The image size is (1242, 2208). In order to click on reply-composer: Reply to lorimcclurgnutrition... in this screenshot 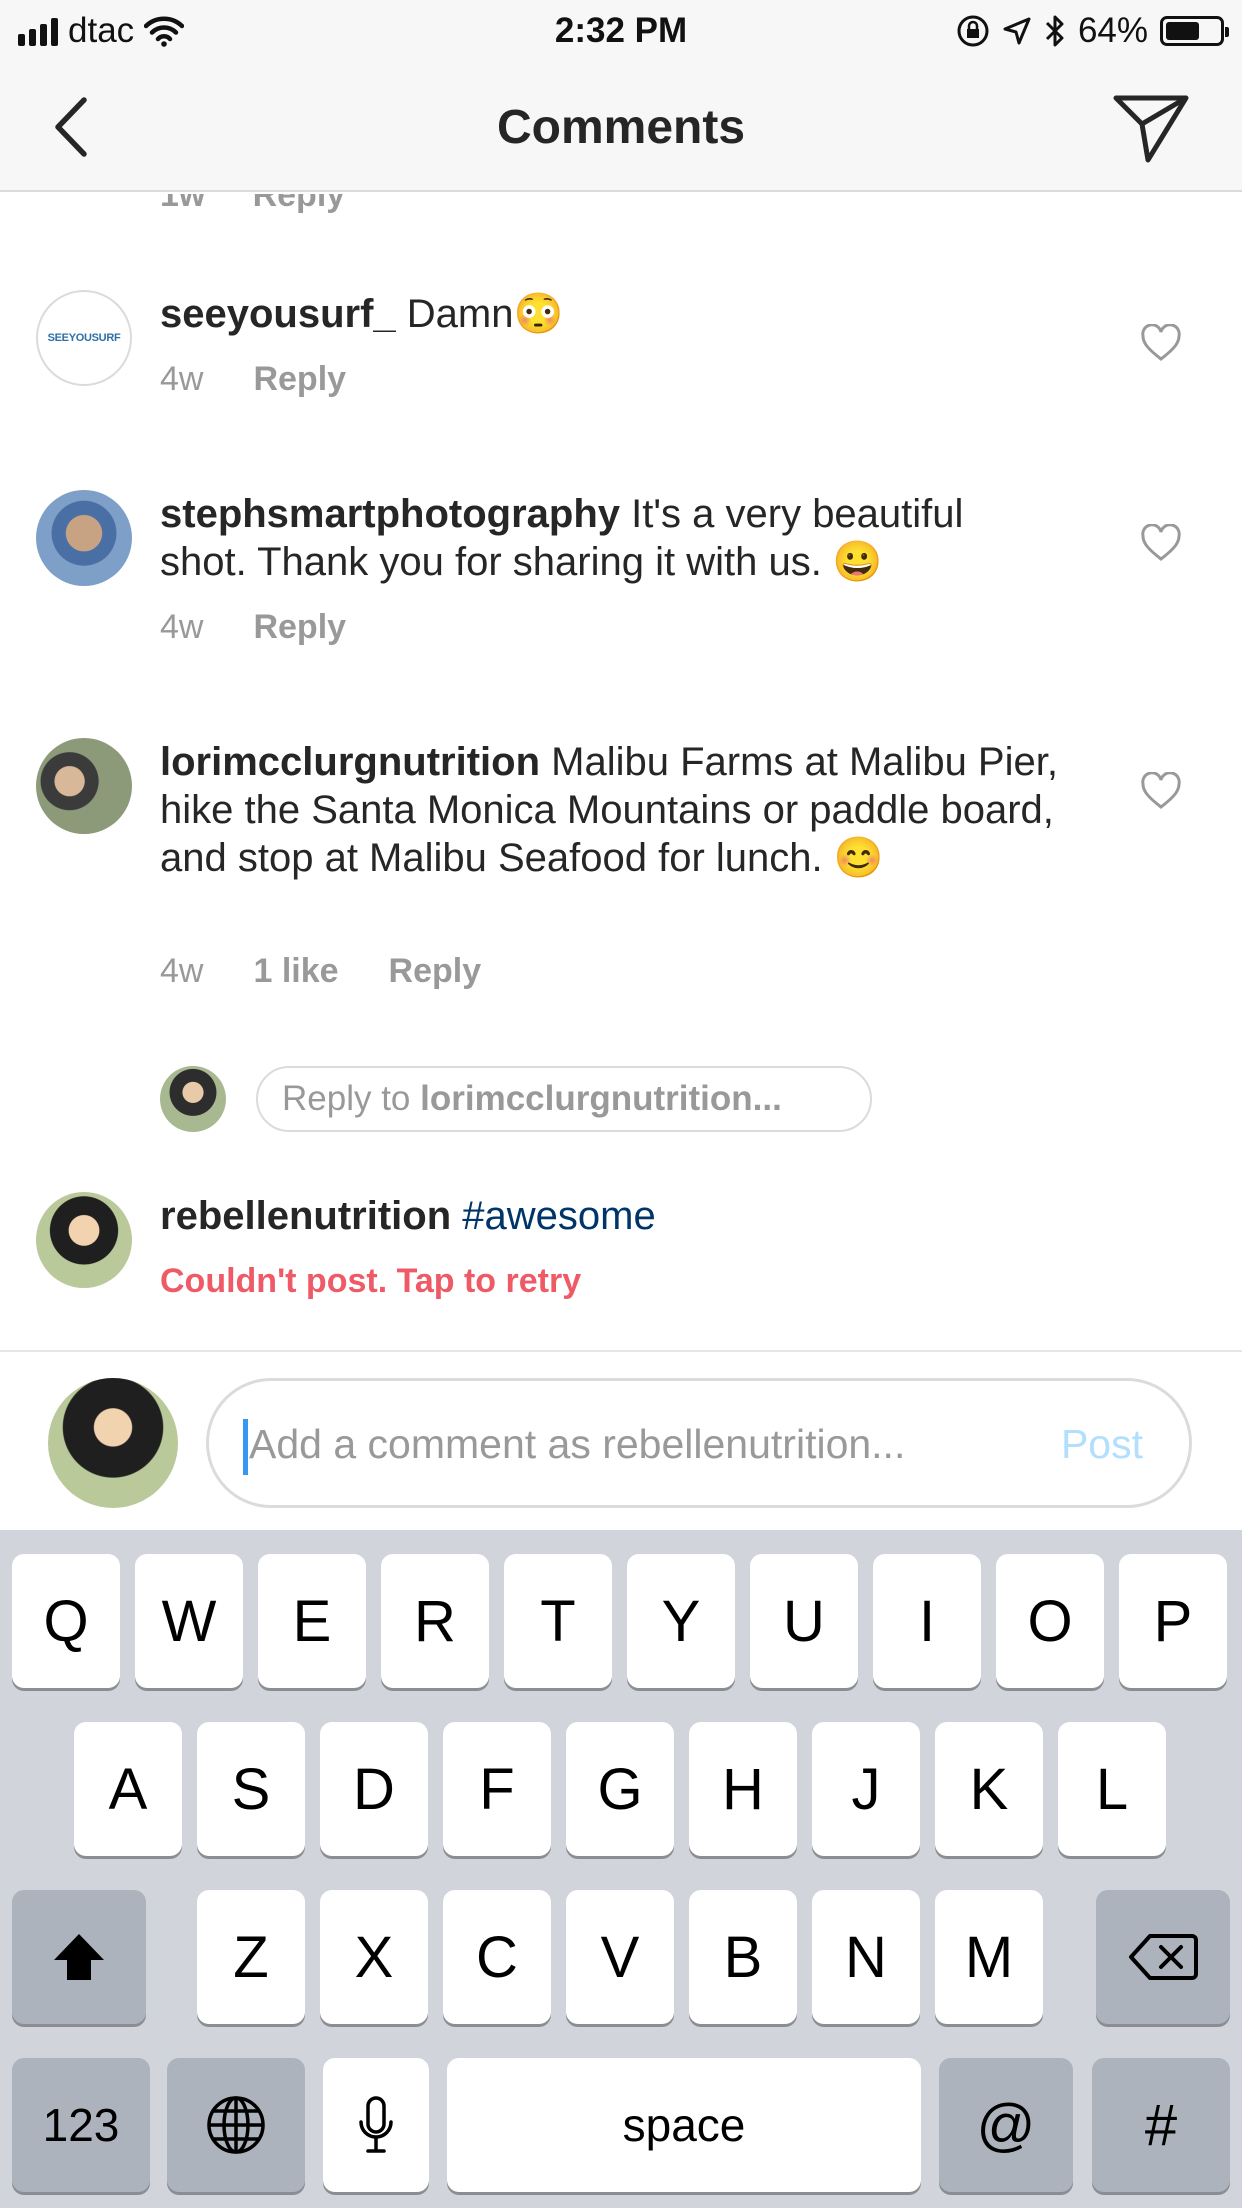, I will do `click(520, 1099)`.